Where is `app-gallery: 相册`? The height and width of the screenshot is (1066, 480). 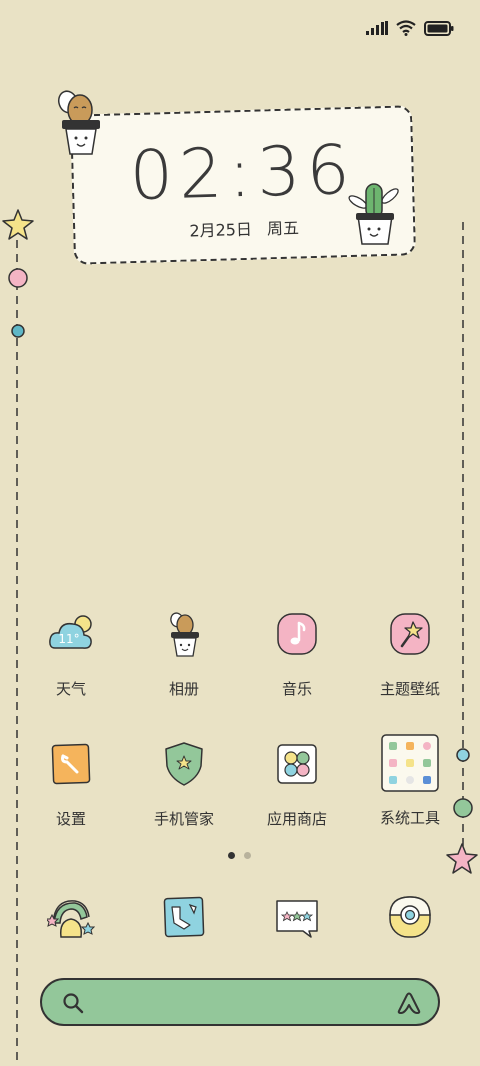 app-gallery: 相册 is located at coordinates (184, 654).